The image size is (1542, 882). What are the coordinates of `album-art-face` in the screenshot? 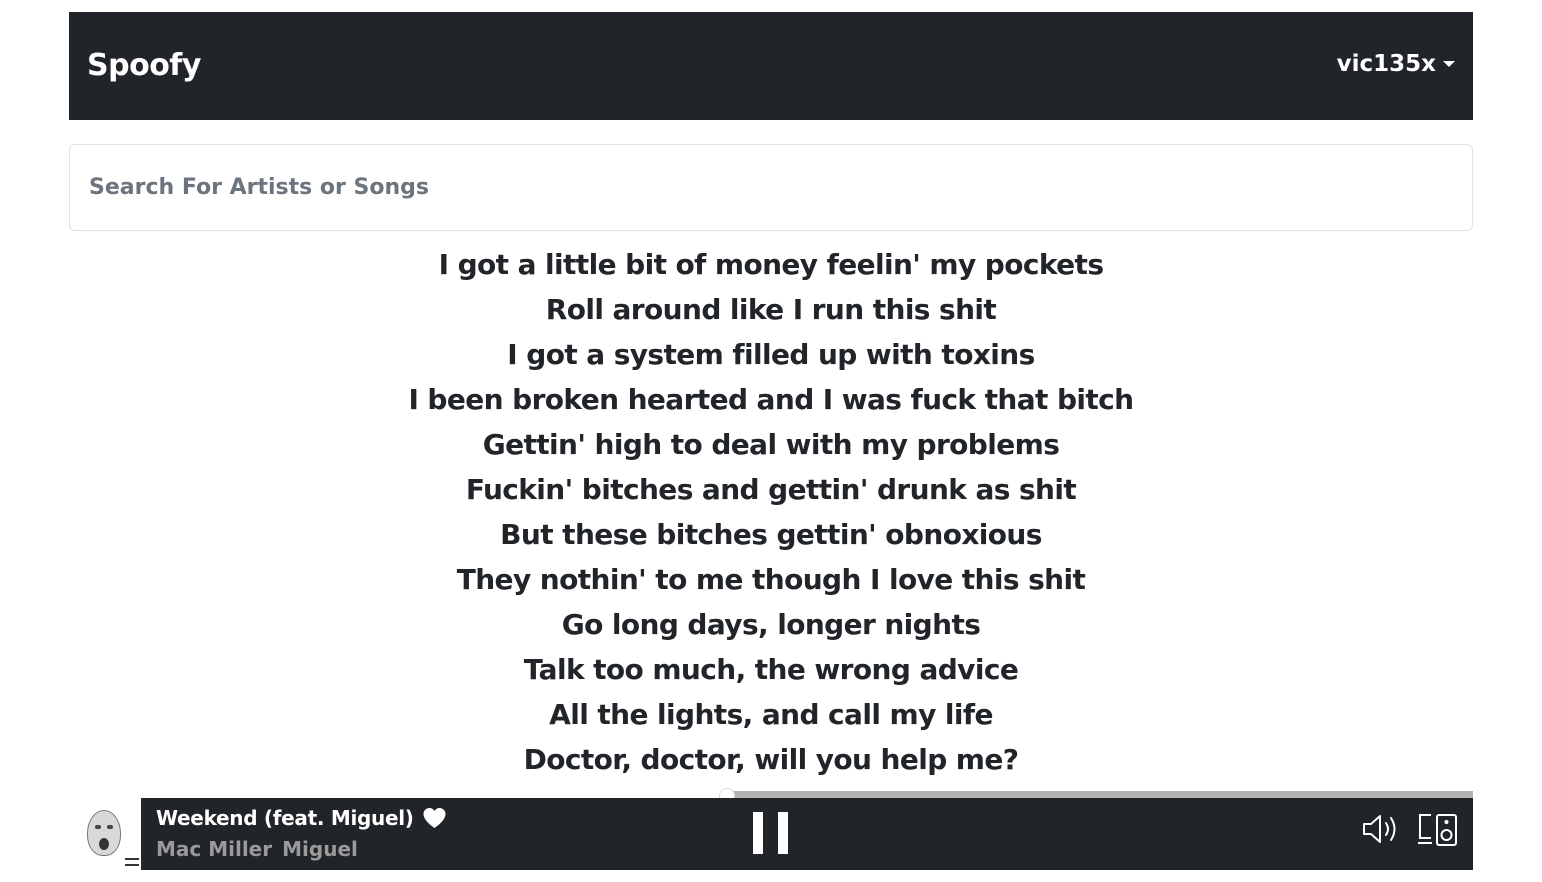 It's located at (104, 833).